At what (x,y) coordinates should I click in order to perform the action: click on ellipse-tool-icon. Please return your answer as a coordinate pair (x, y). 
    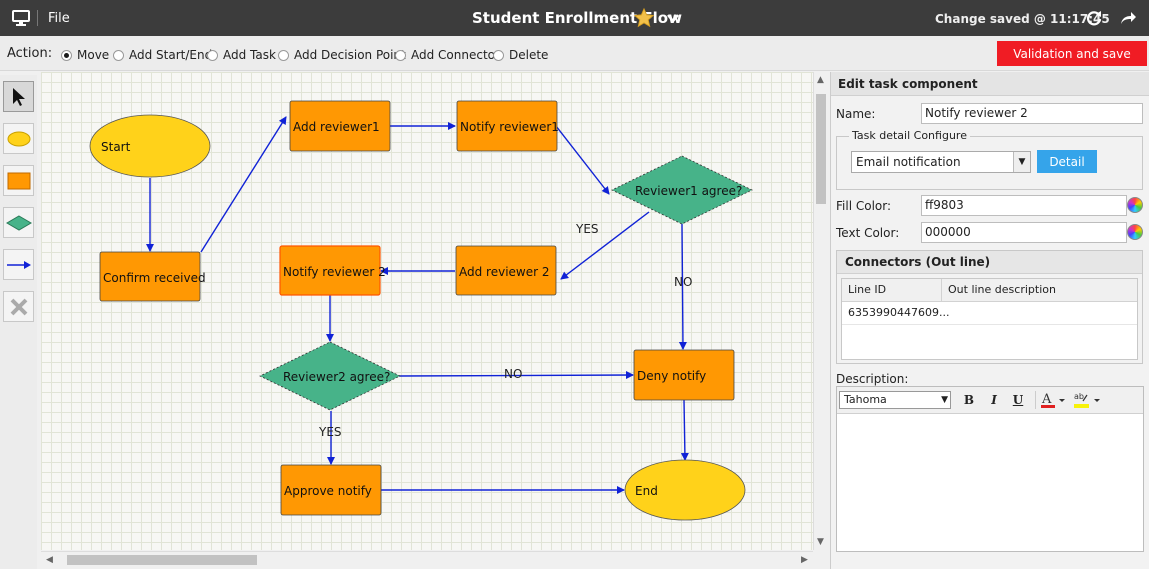
    Looking at the image, I should click on (18, 138).